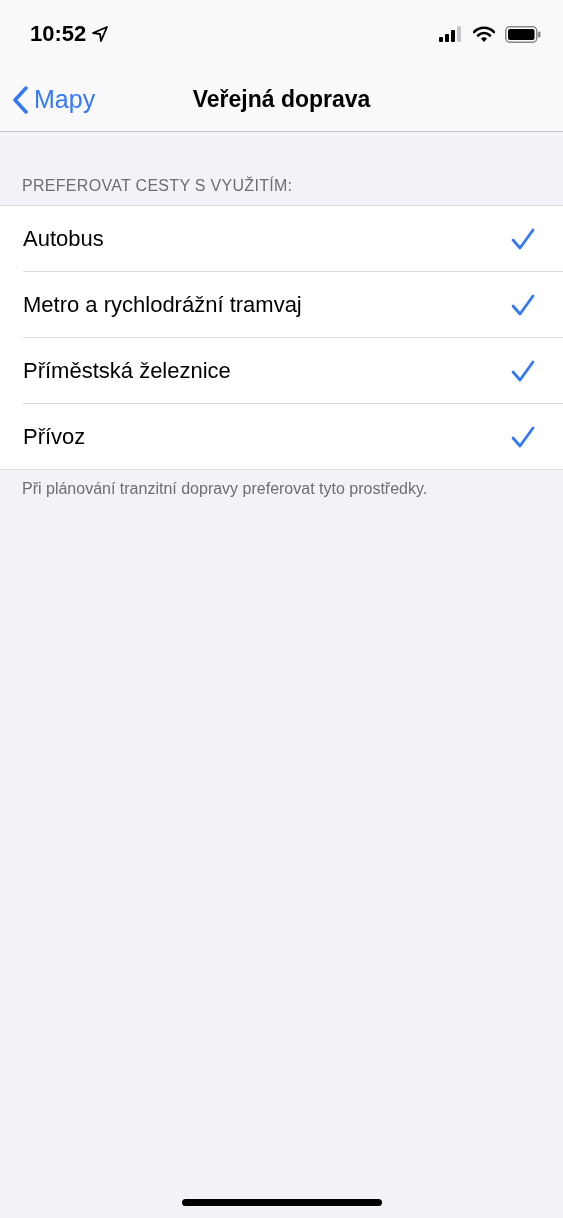 This screenshot has height=1218, width=563. Describe the element at coordinates (20, 99) in the screenshot. I see `back-chevron-icon` at that location.